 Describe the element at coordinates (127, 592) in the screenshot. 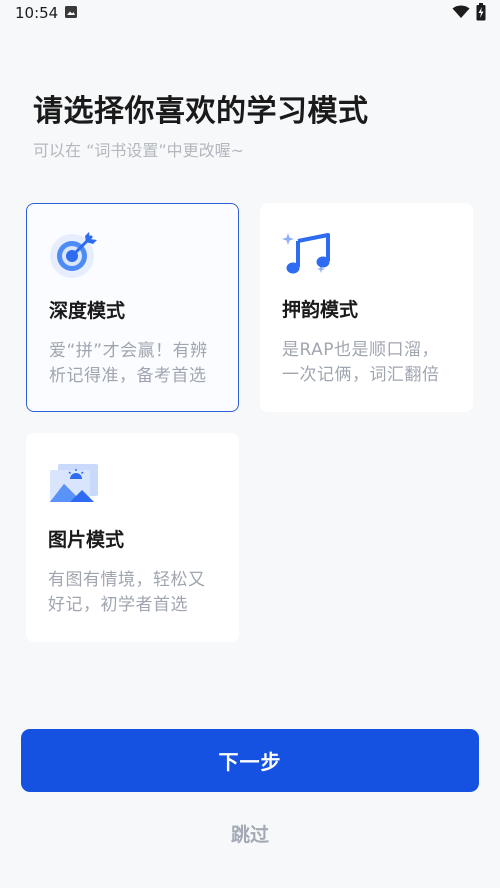

I see `mode-card-description: 有图有情境，轻松又 好记，初学者首选` at that location.